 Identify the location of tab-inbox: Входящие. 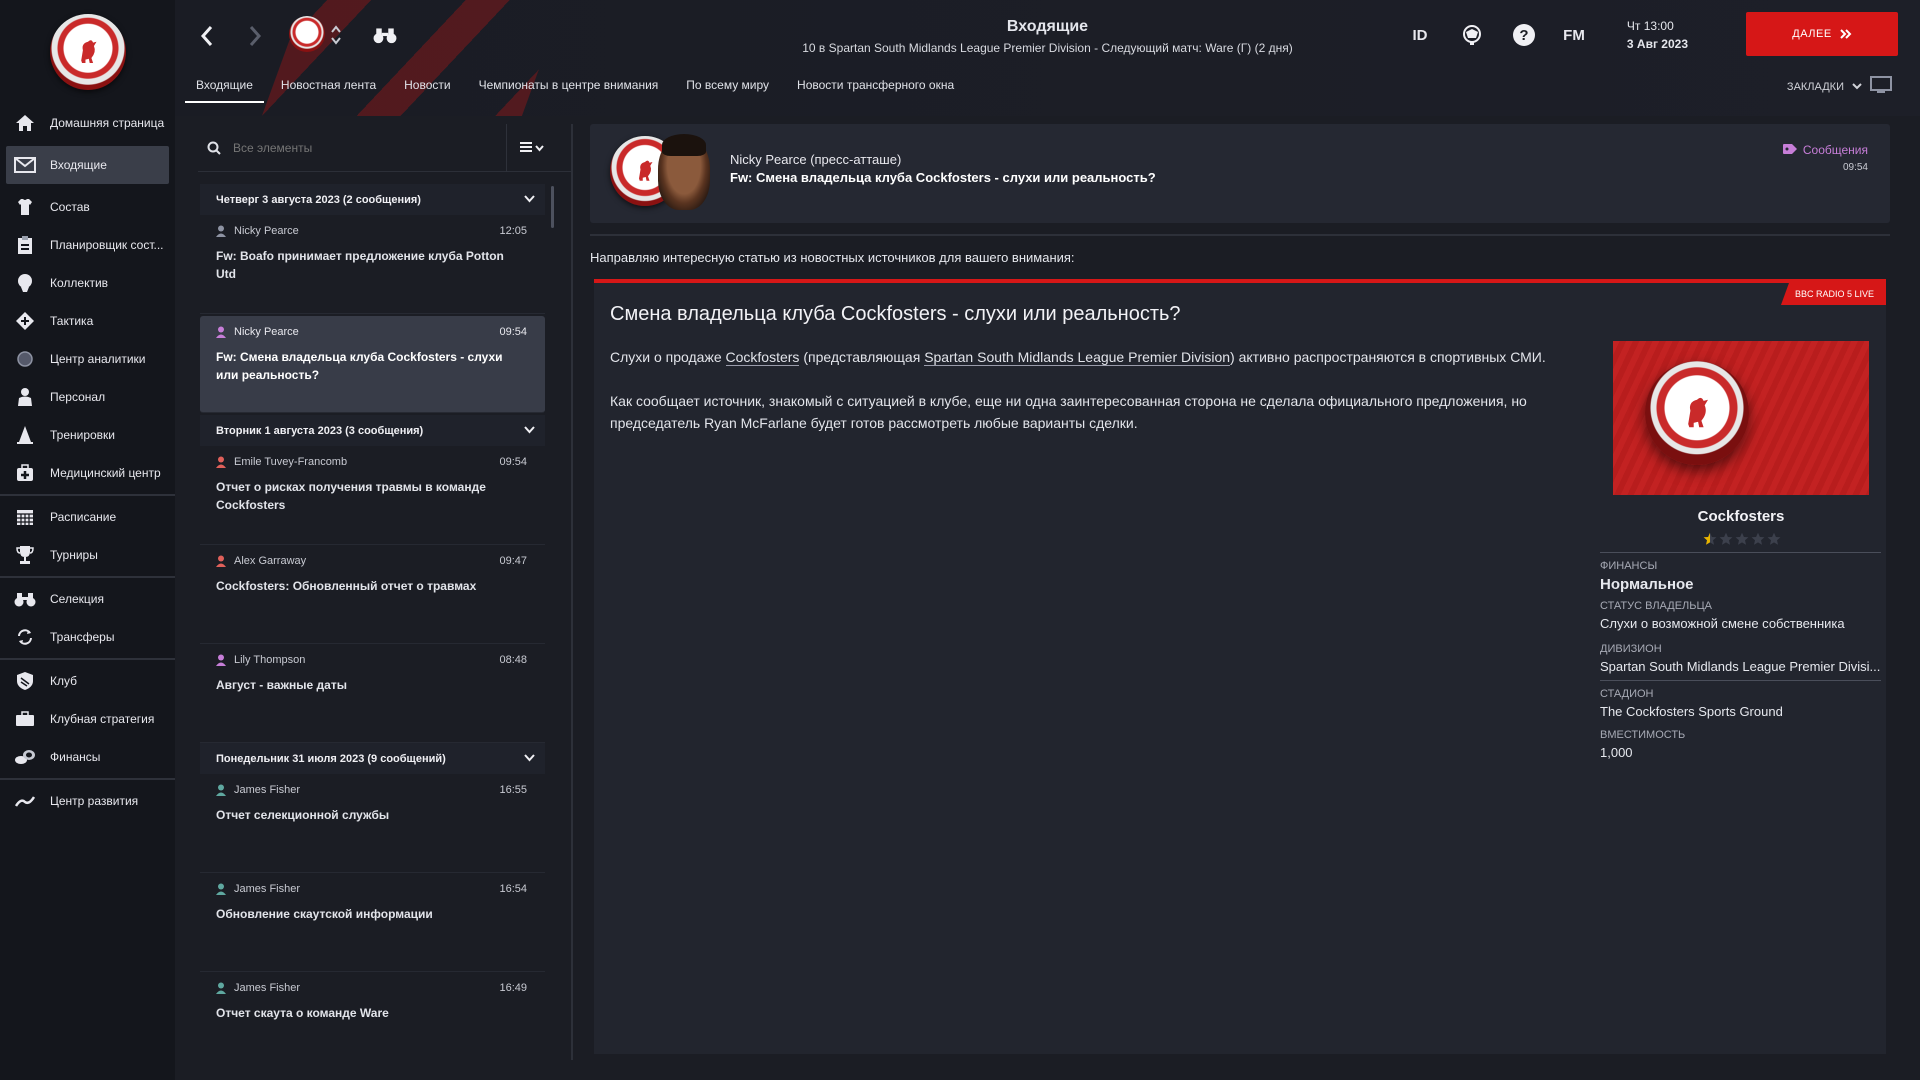
(224, 90).